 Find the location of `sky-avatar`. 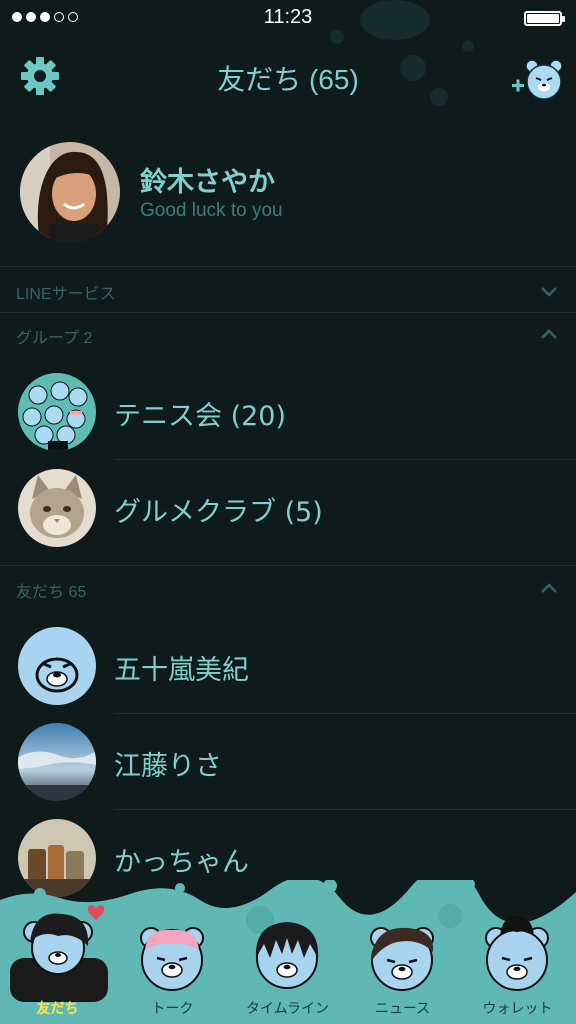

sky-avatar is located at coordinates (57, 762).